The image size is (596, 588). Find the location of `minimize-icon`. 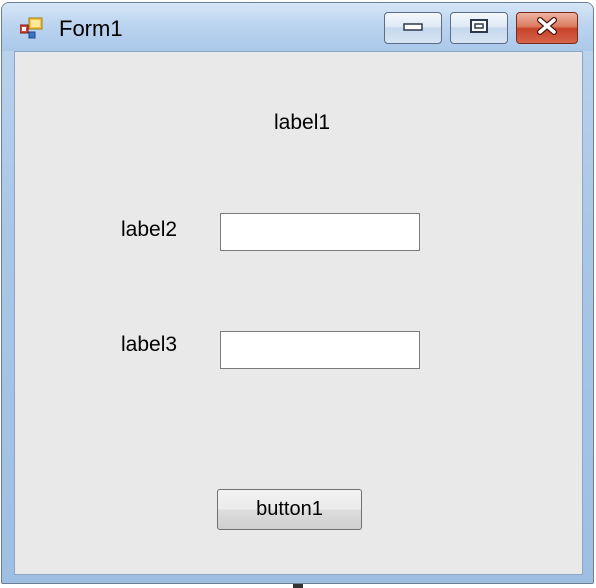

minimize-icon is located at coordinates (413, 28).